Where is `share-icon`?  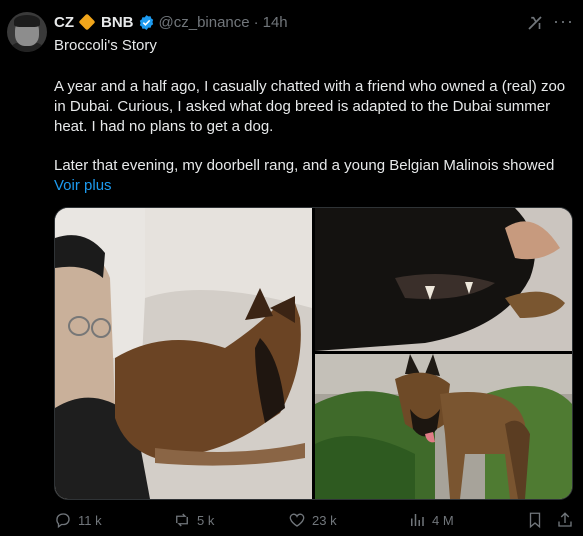
share-icon is located at coordinates (565, 519).